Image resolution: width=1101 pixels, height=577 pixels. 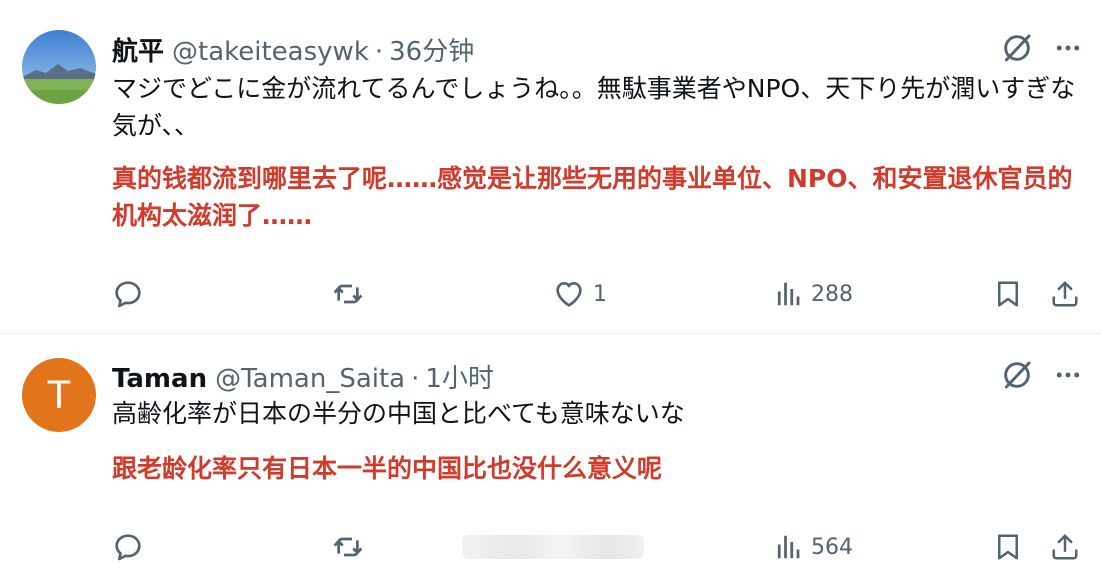 I want to click on timestamp: 36分钟, so click(x=431, y=49).